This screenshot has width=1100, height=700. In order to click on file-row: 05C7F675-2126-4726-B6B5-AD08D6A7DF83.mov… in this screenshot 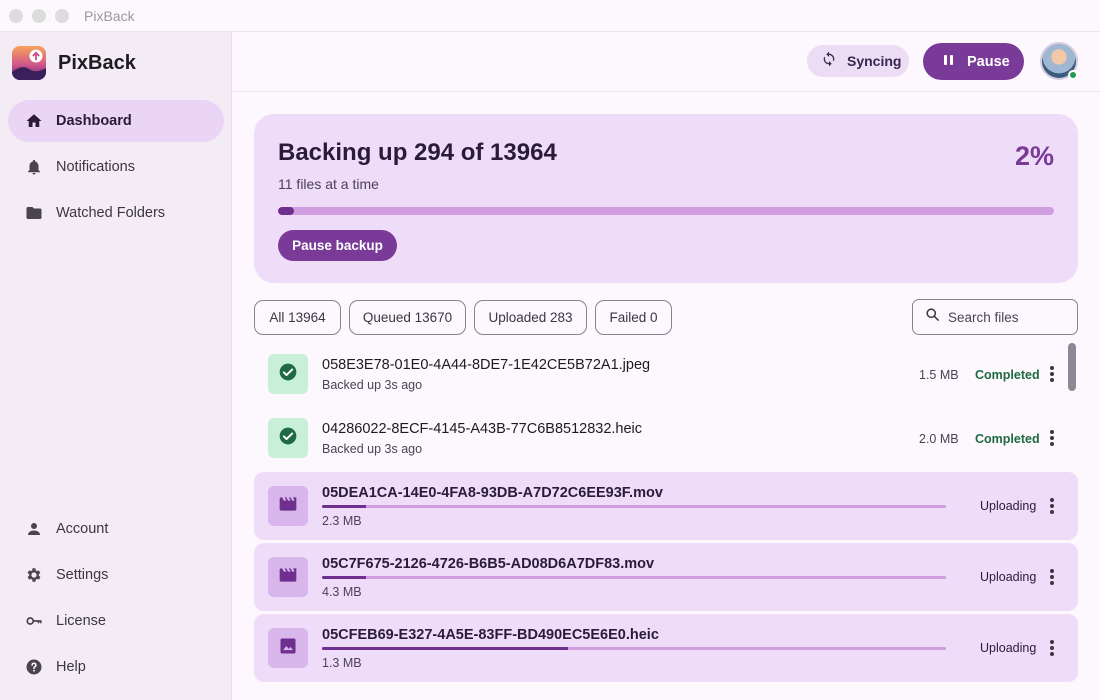, I will do `click(666, 577)`.